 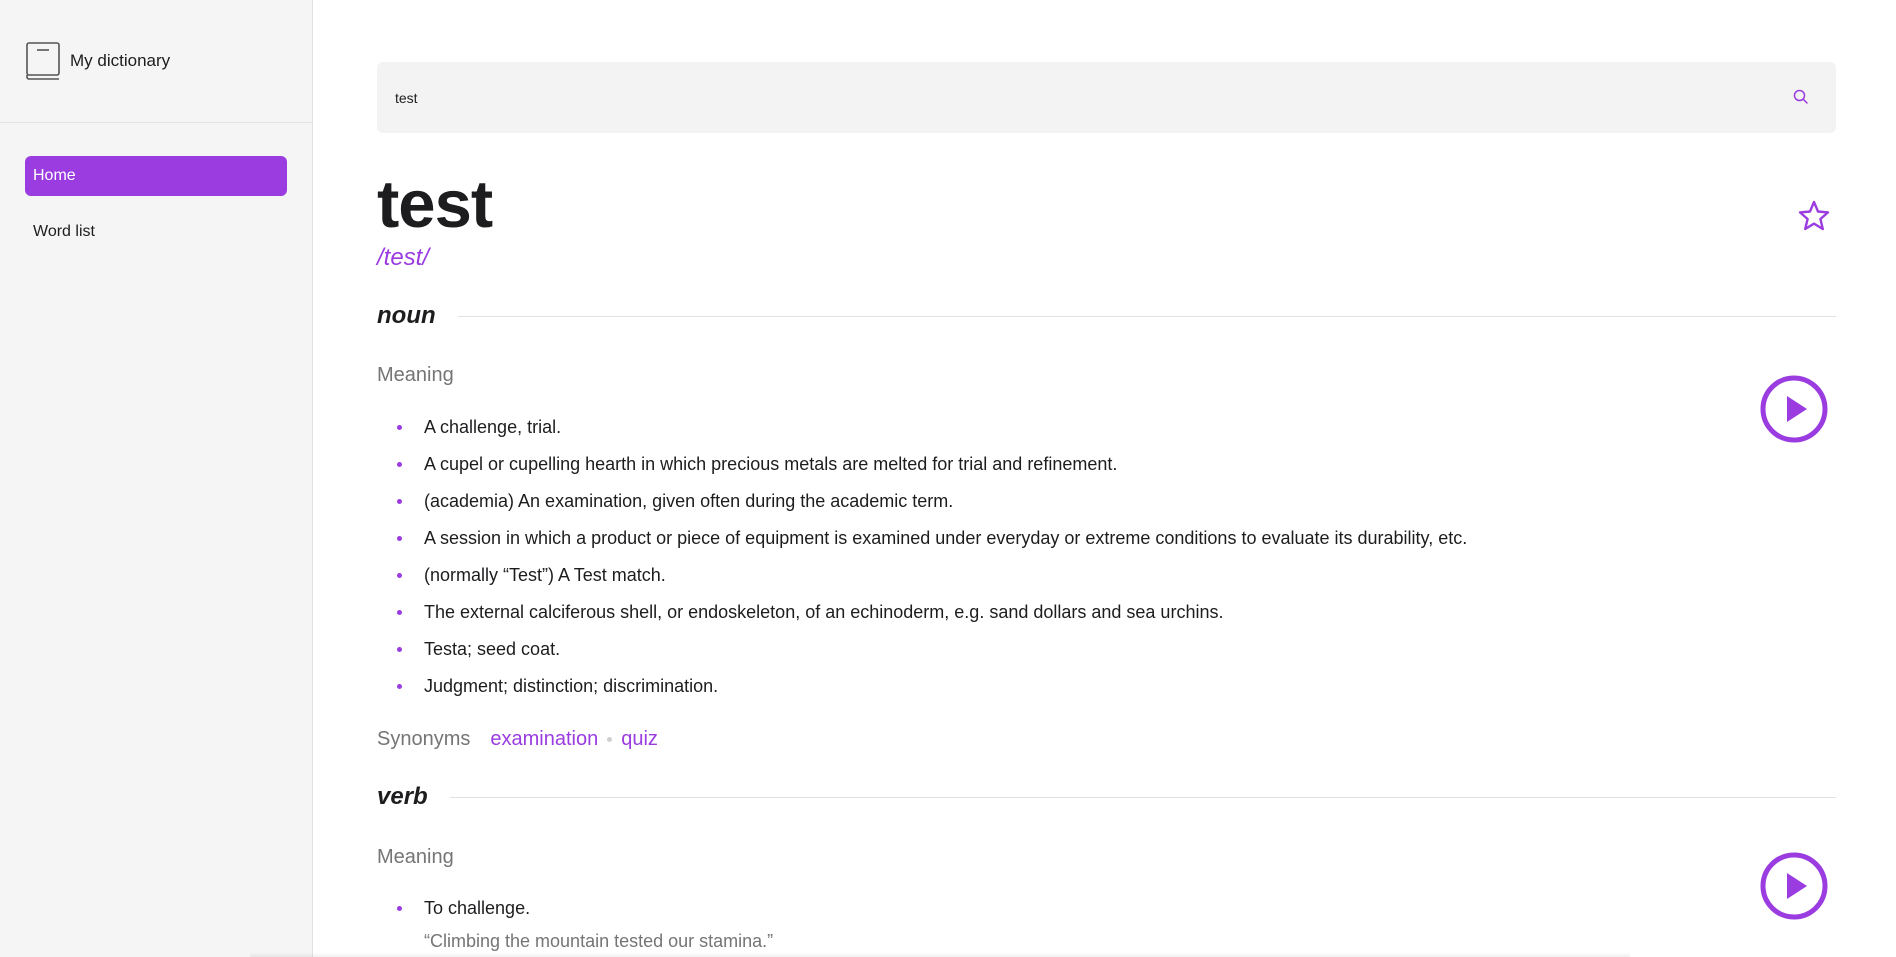 I want to click on search-bar, so click(x=1106, y=97).